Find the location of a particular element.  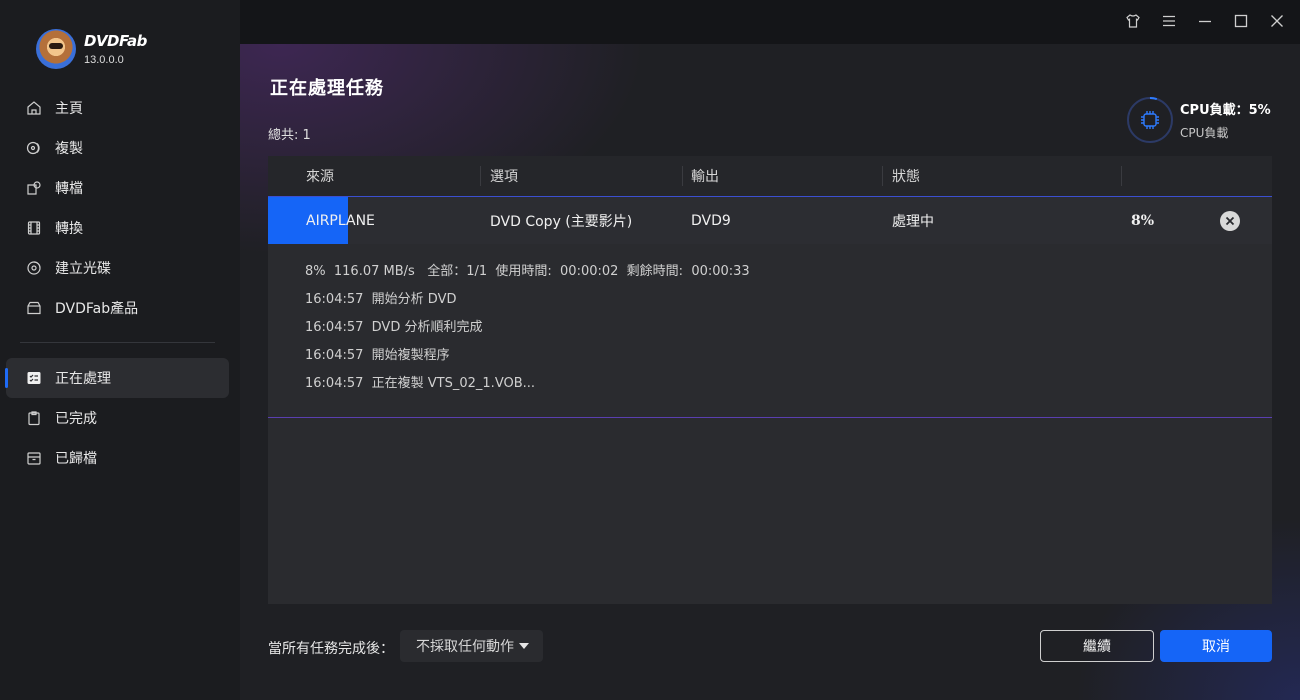

table-row: AIRPLANE DVD Copy (主要影片) DVD9 處理中 8% is located at coordinates (770, 220).